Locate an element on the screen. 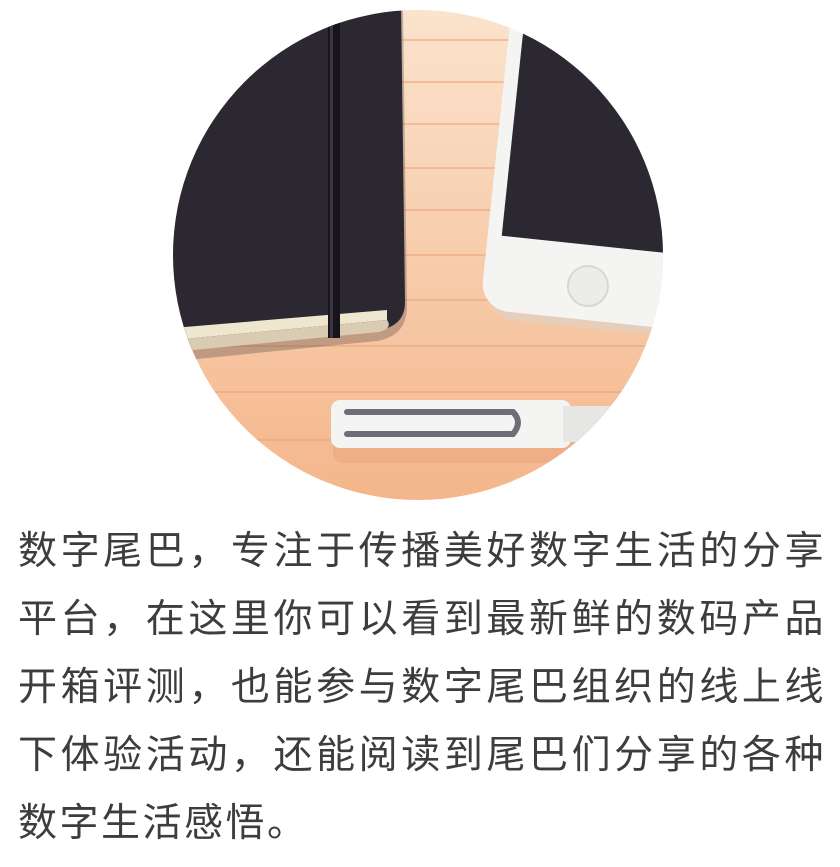 The width and height of the screenshot is (840, 867). pen-icon is located at coordinates (497, 431).